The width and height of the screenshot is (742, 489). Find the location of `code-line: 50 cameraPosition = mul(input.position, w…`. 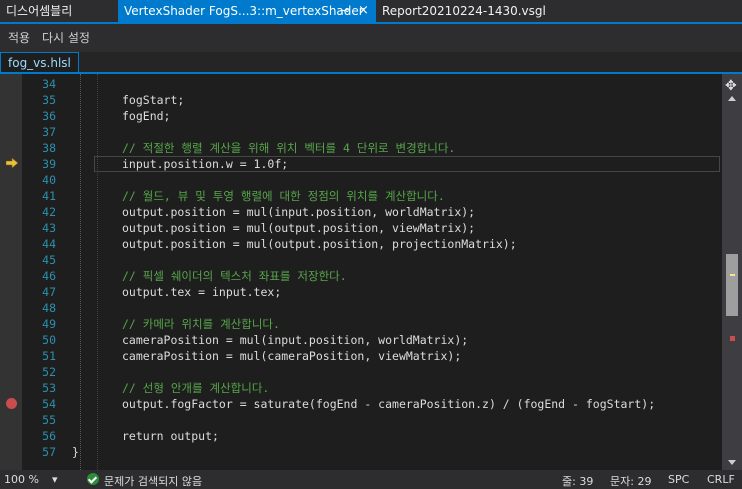

code-line: 50 cameraPosition = mul(input.position, w… is located at coordinates (372, 340).